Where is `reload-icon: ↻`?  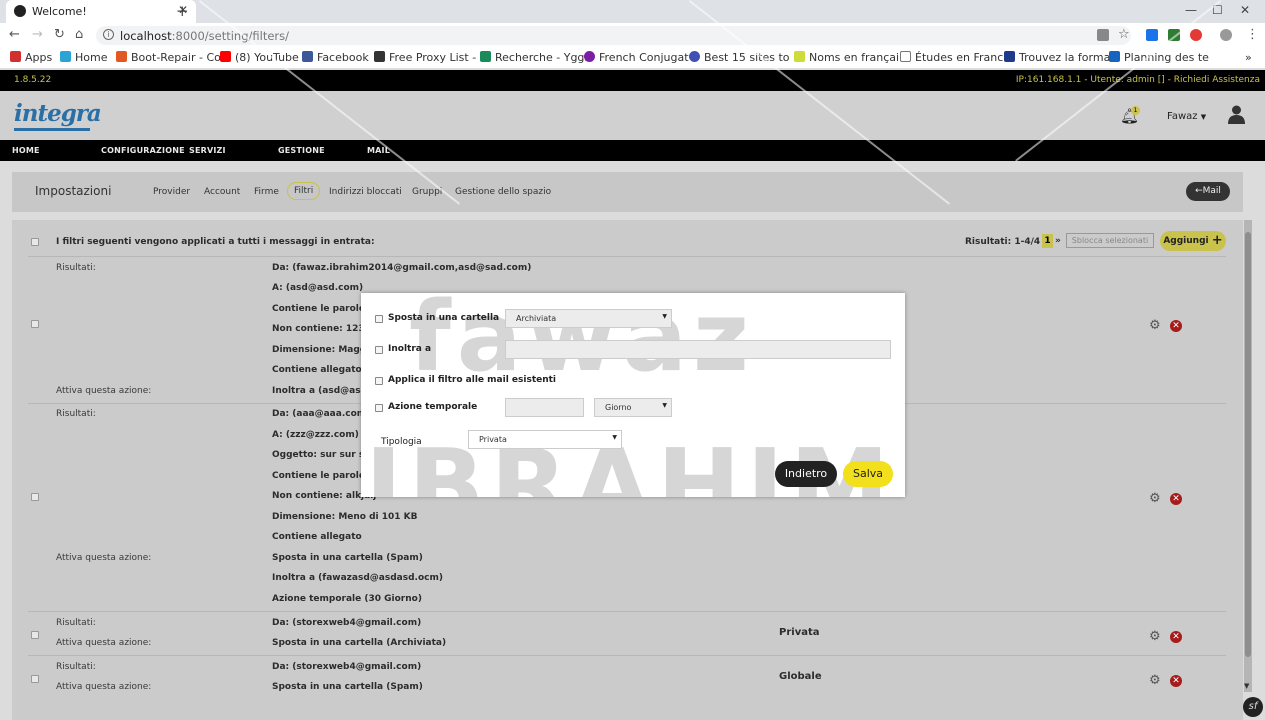 reload-icon: ↻ is located at coordinates (59, 34).